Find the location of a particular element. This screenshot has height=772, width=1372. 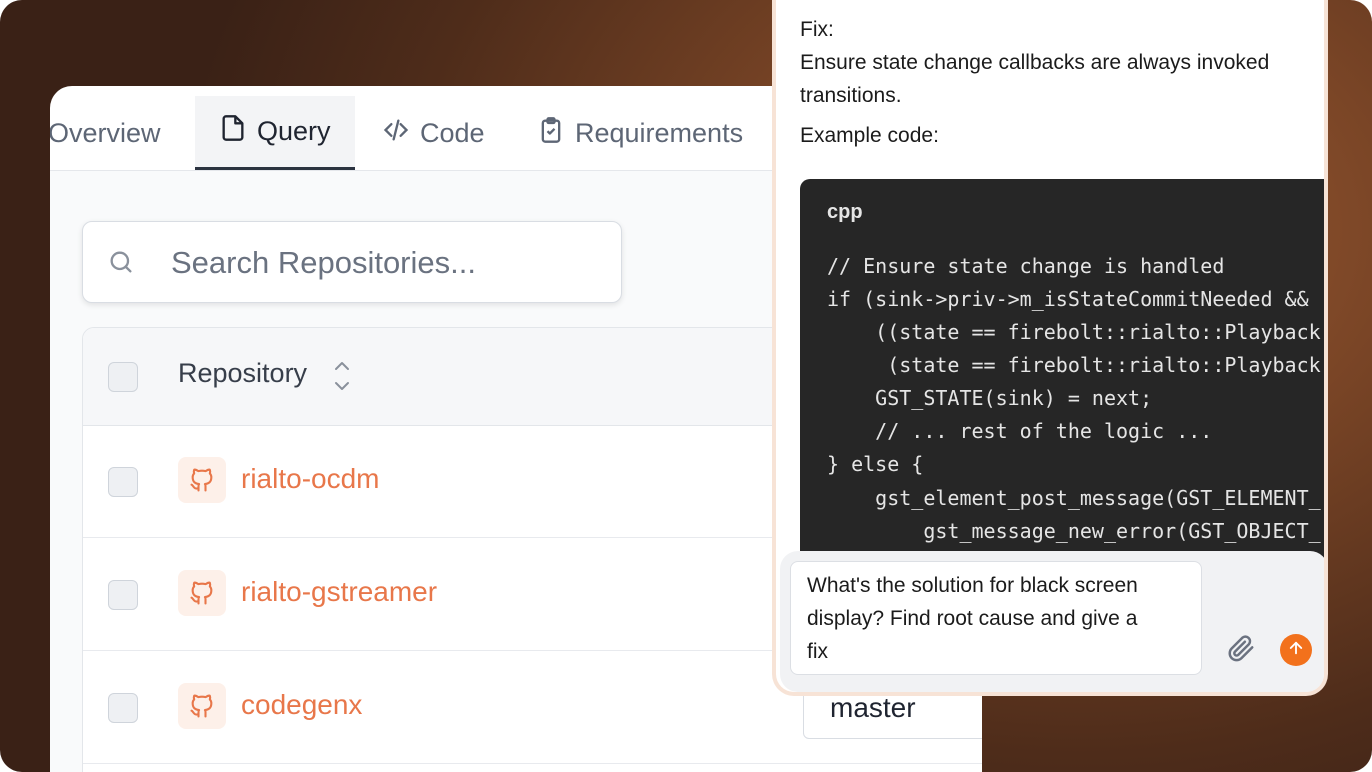

repo-link: codegenx is located at coordinates (301, 705).